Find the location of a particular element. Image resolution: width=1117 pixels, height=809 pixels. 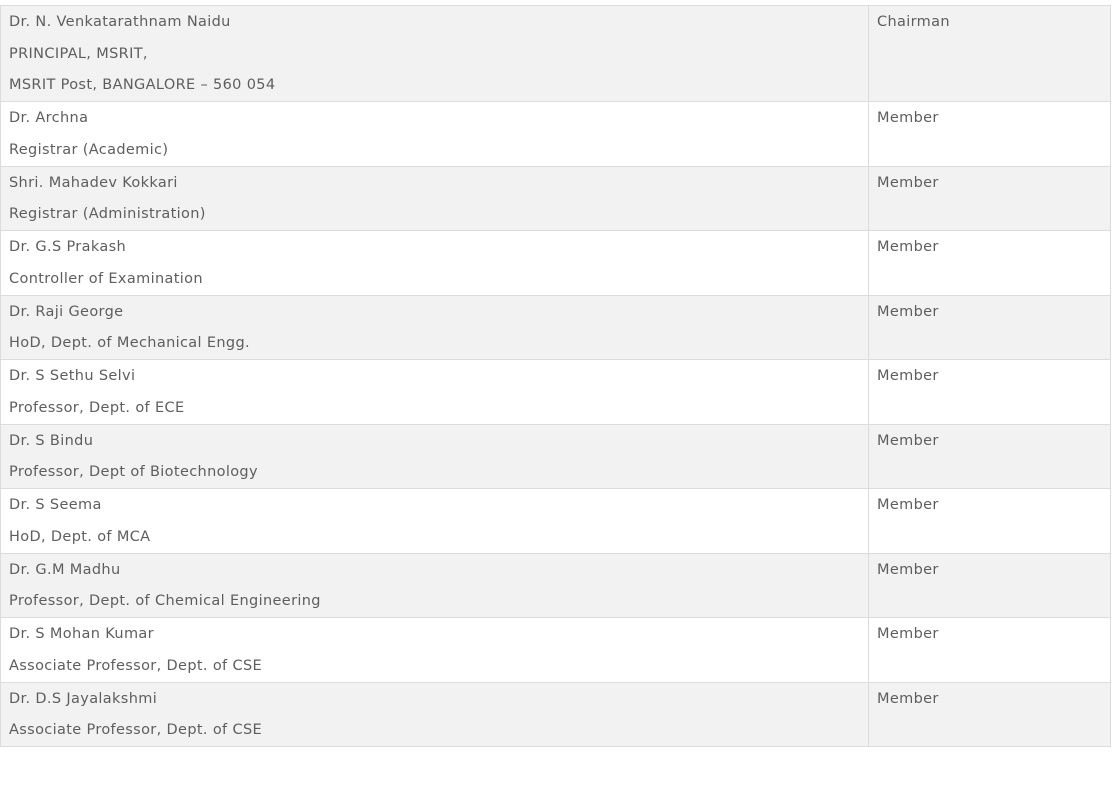

member-designation: Registrar (Administration) is located at coordinates (107, 214).